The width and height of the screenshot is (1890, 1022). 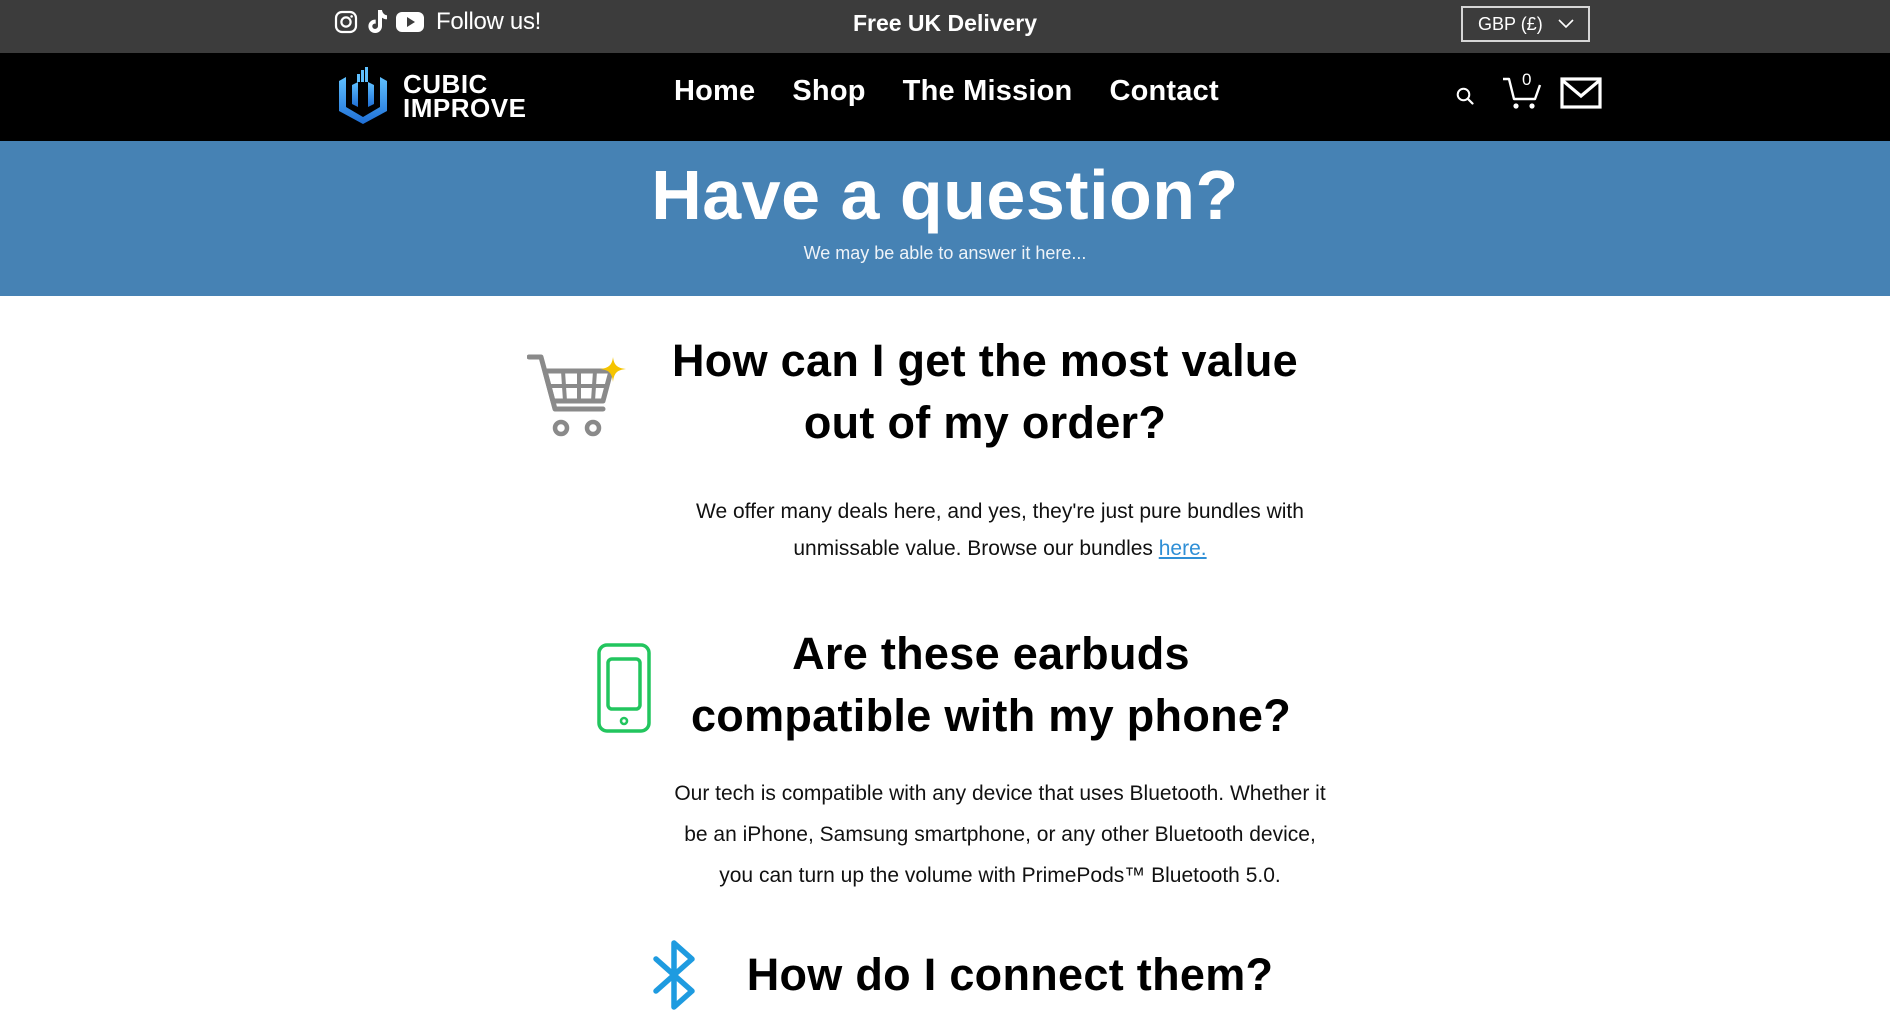 I want to click on chevron-down-icon, so click(x=1566, y=24).